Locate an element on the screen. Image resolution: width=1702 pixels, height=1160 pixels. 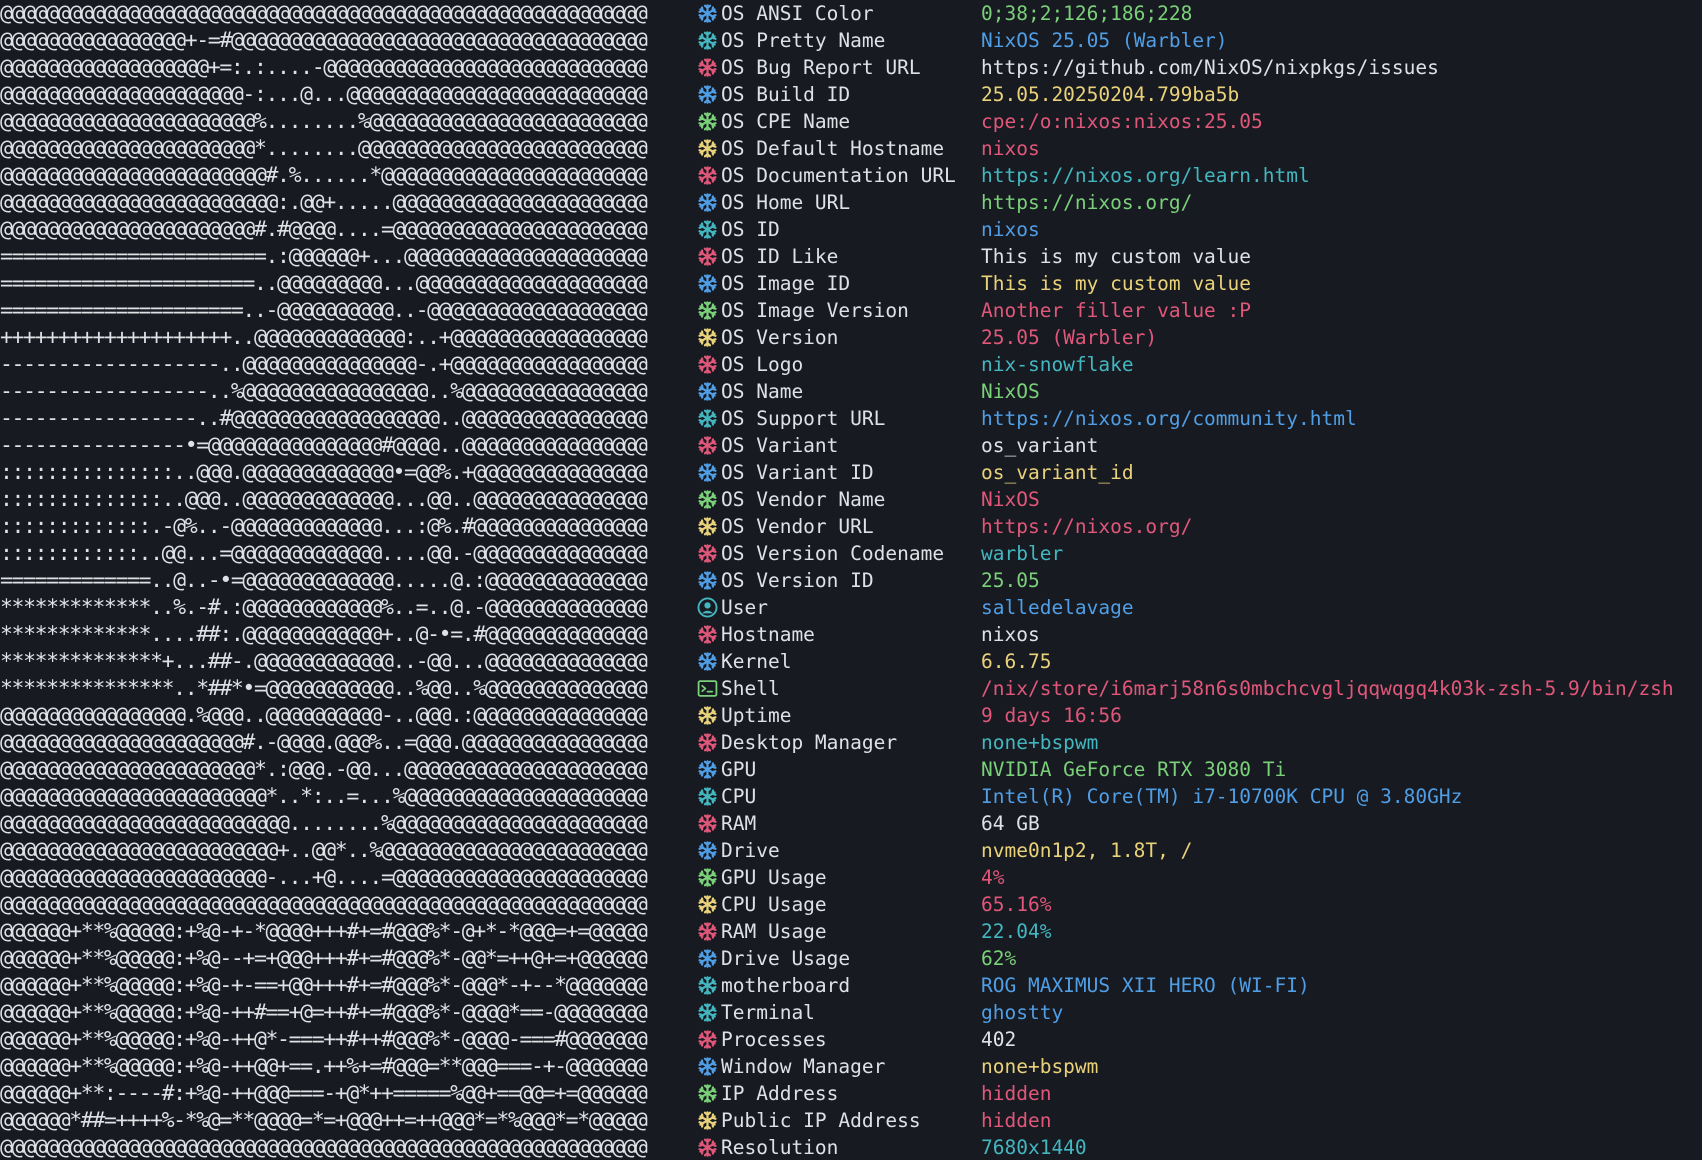
info-row: Resolution 7680x1440 is located at coordinates (1199, 1147).